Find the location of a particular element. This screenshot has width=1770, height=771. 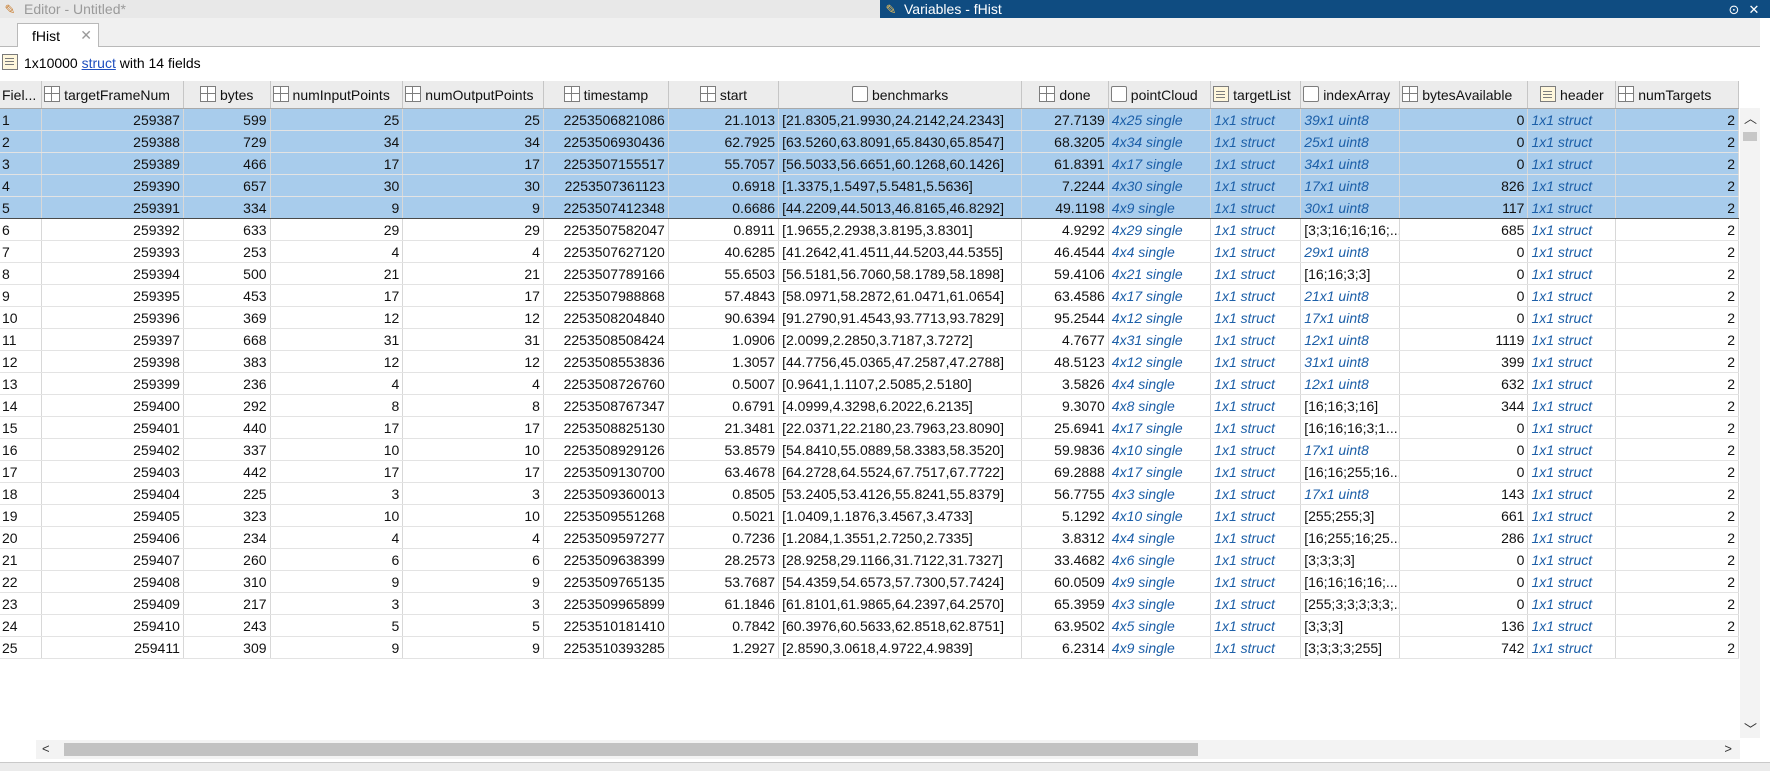

tab-fhist: fHist ✕ is located at coordinates (58, 35).